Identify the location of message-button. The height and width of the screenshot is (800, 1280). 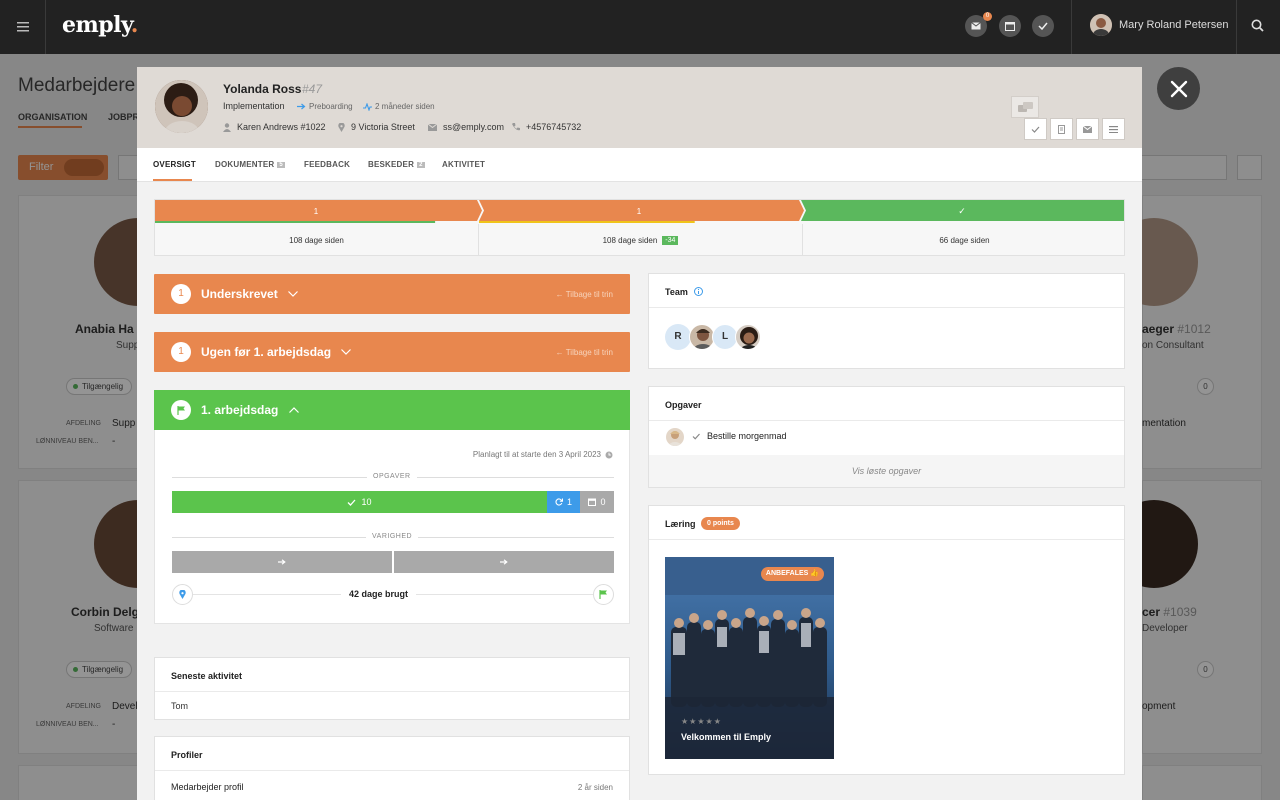
(1087, 129).